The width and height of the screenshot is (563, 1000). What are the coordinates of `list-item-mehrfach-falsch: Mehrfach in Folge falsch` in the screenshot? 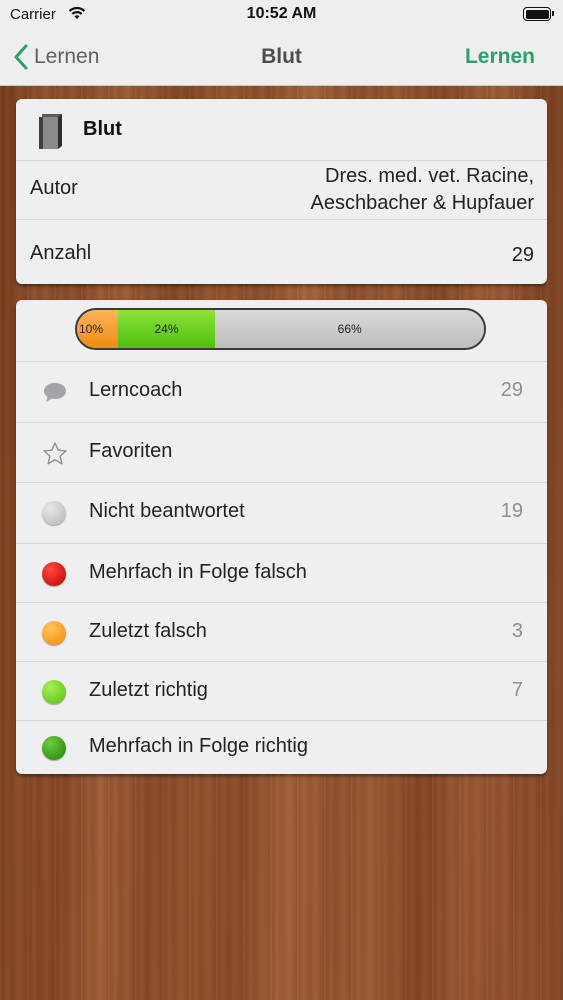 It's located at (281, 574).